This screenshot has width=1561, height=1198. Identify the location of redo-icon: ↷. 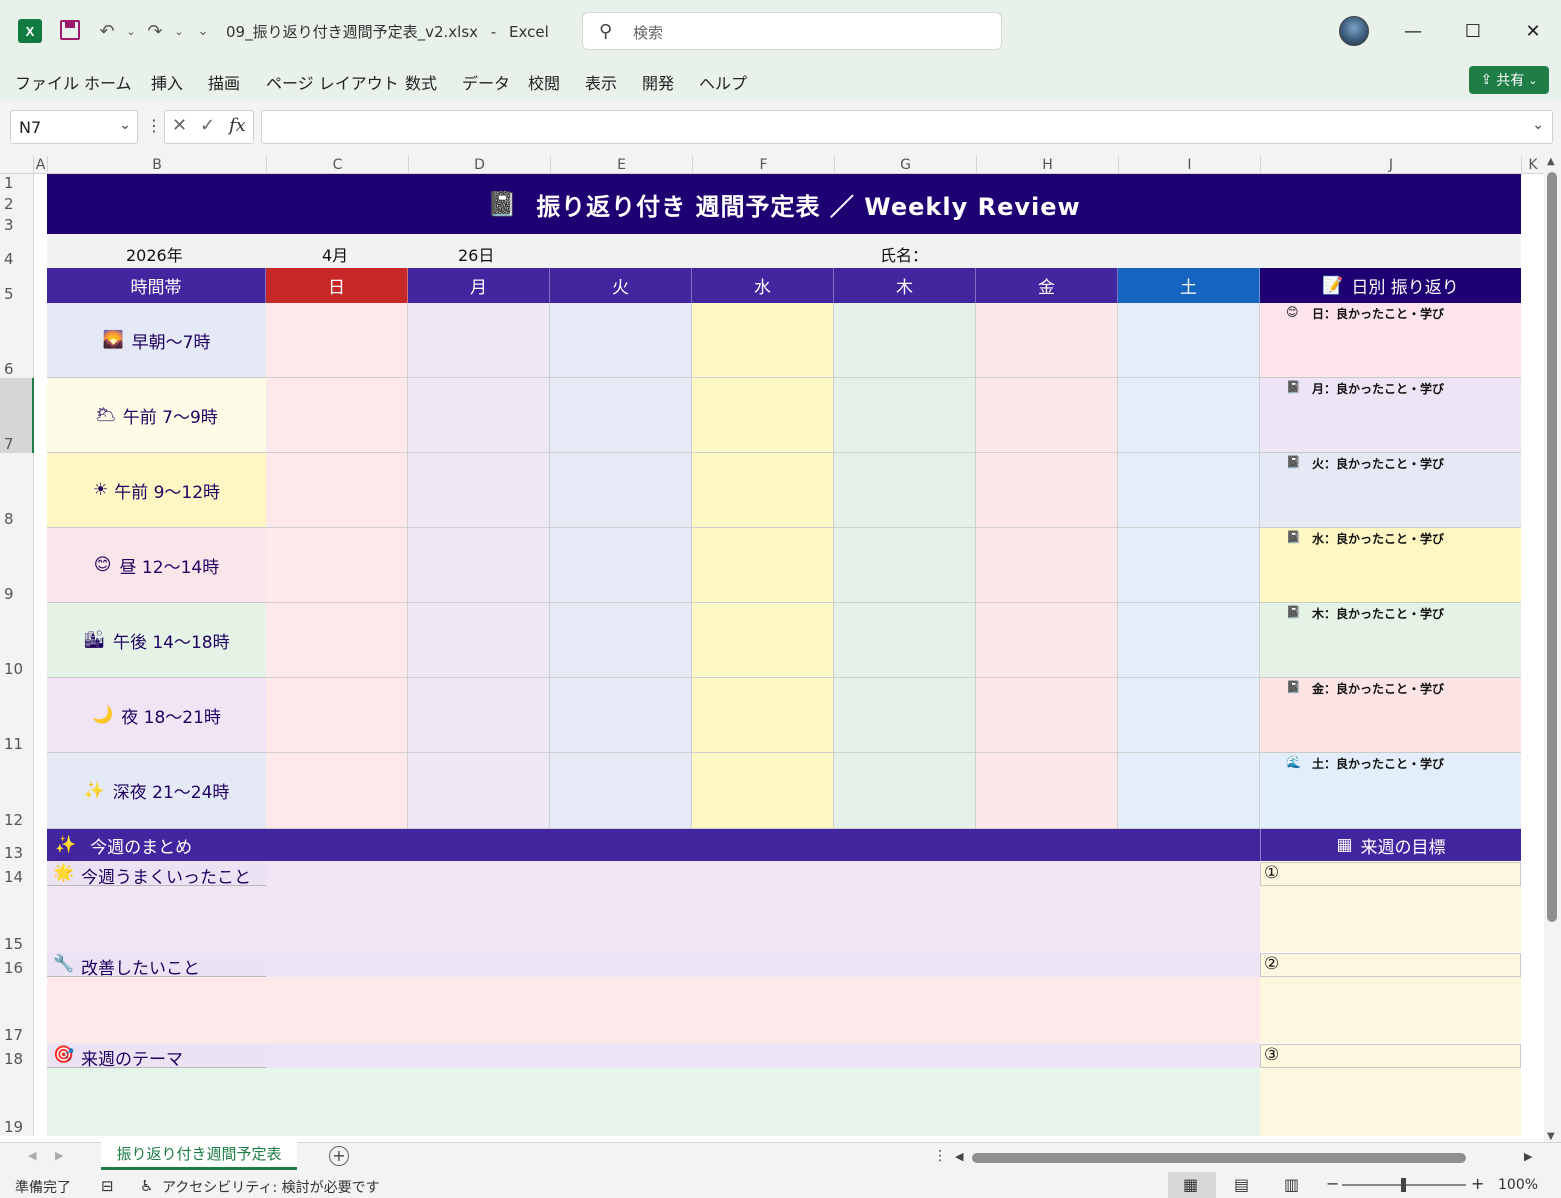
(155, 31).